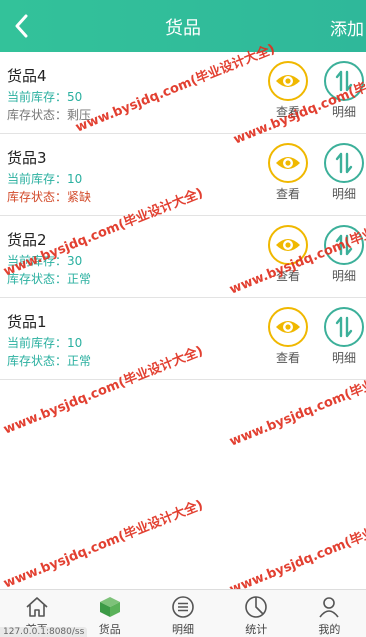 Image resolution: width=366 pixels, height=637 pixels. Describe the element at coordinates (27, 322) in the screenshot. I see `goods-name: 货品1` at that location.